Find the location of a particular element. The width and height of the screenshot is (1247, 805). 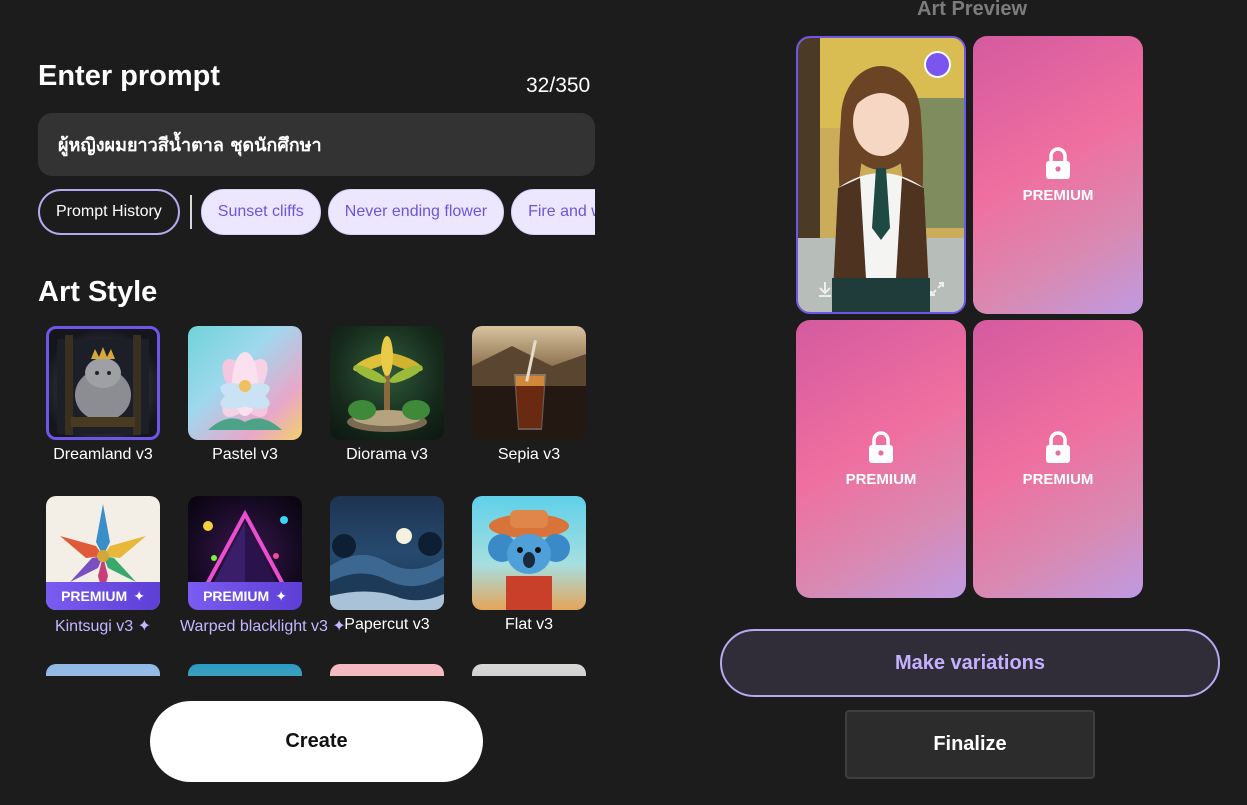

koala-image is located at coordinates (529, 560).